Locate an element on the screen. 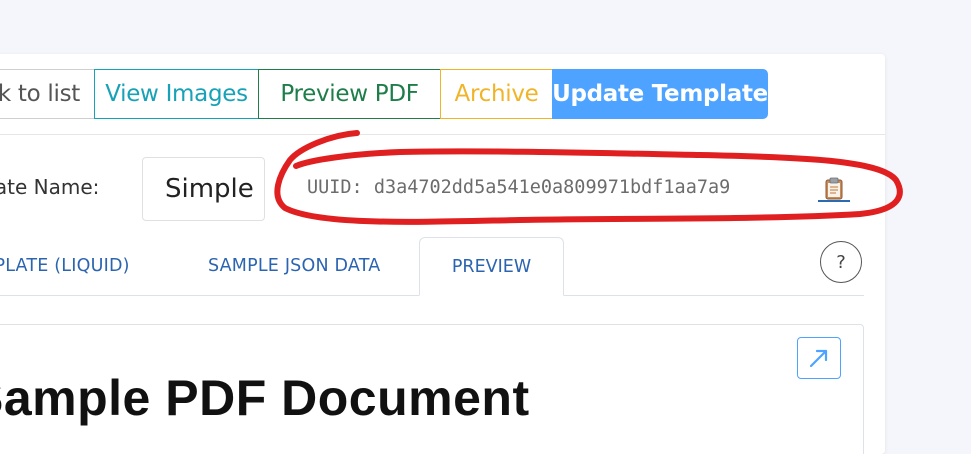 Image resolution: width=971 pixels, height=454 pixels. tab-preview-label: PREVIEW is located at coordinates (491, 266).